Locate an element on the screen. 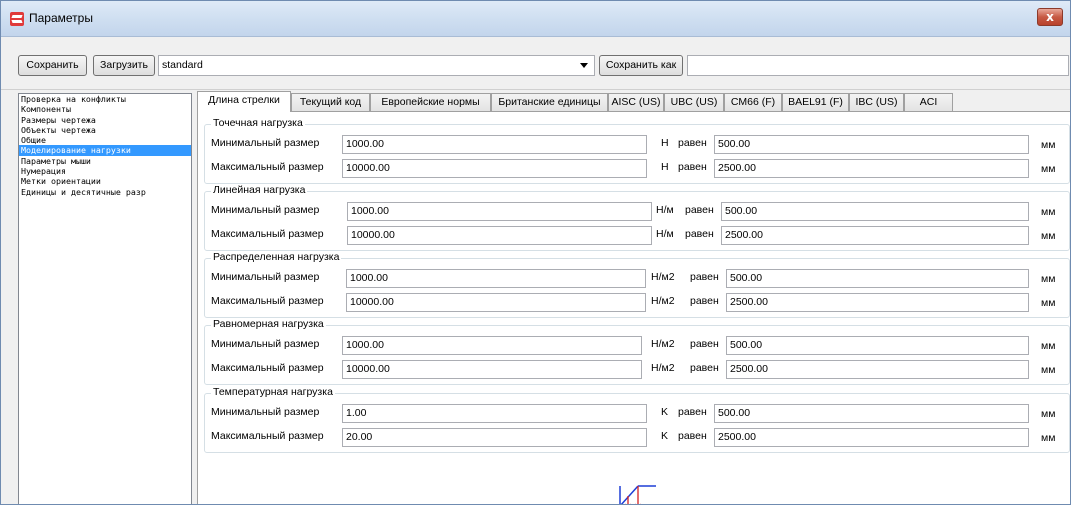  min-equals-value: 500.00 is located at coordinates (734, 413).